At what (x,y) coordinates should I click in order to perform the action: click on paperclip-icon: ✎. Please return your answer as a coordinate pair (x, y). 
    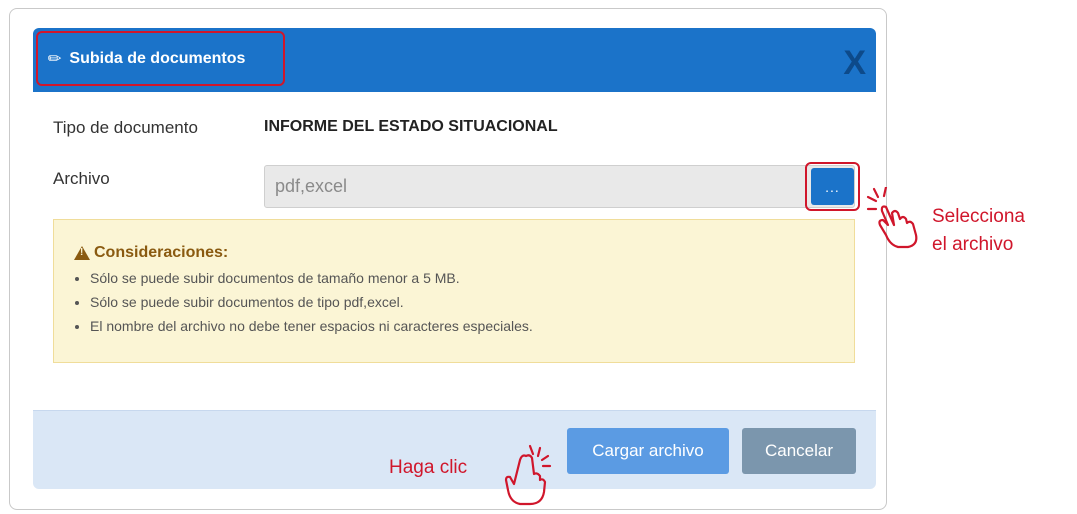
    Looking at the image, I should click on (55, 58).